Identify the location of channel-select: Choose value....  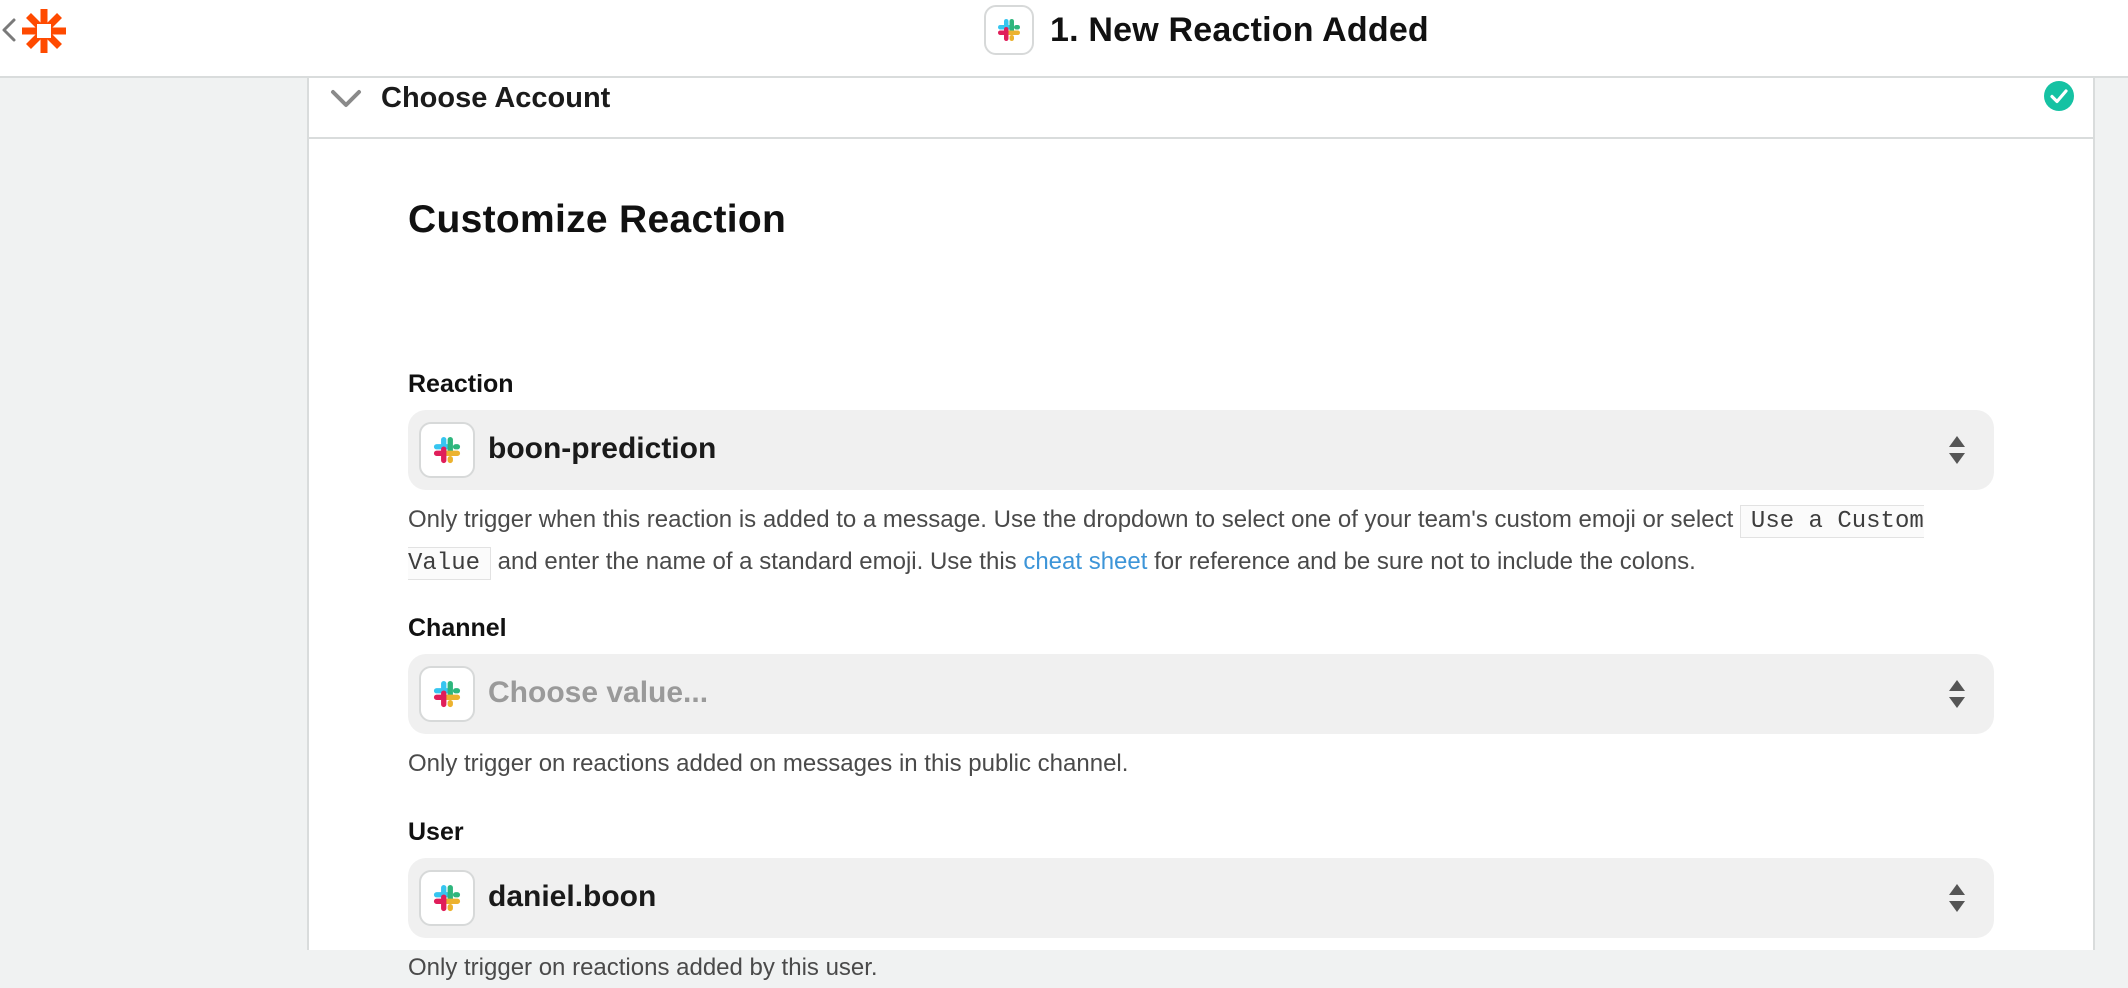
(1201, 694).